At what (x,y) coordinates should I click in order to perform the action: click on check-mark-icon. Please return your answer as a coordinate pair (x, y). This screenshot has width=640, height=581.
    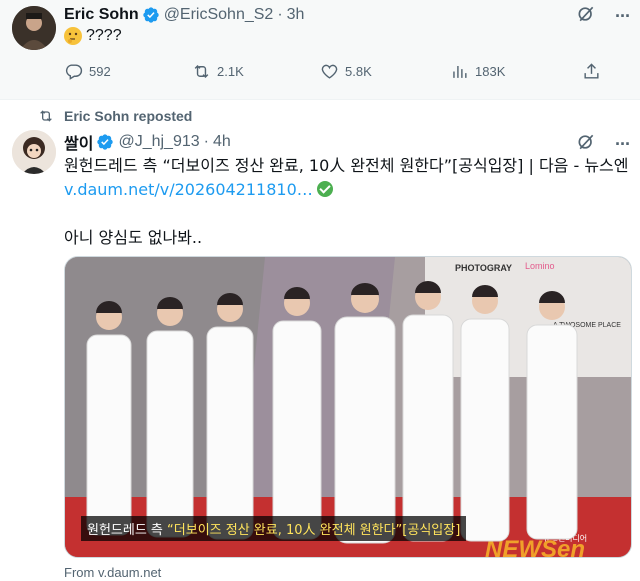
    Looking at the image, I should click on (324, 189).